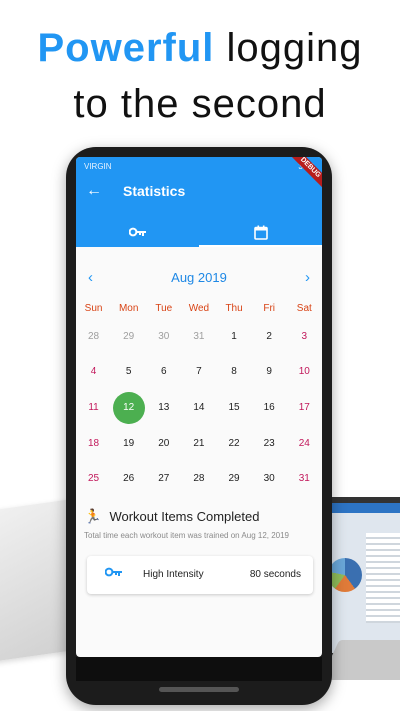 This screenshot has width=400, height=711. Describe the element at coordinates (128, 479) in the screenshot. I see `calendar-day: 26` at that location.